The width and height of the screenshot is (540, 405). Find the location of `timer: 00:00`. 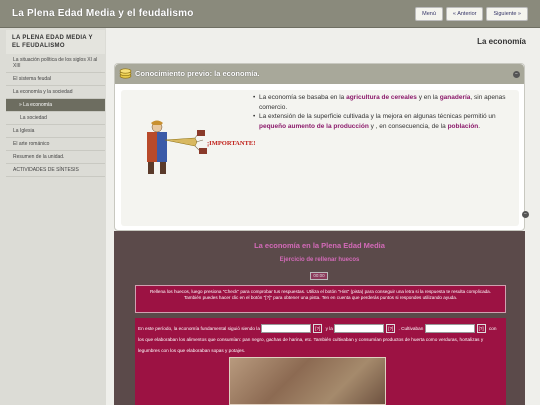

timer: 00:00 is located at coordinates (319, 276).